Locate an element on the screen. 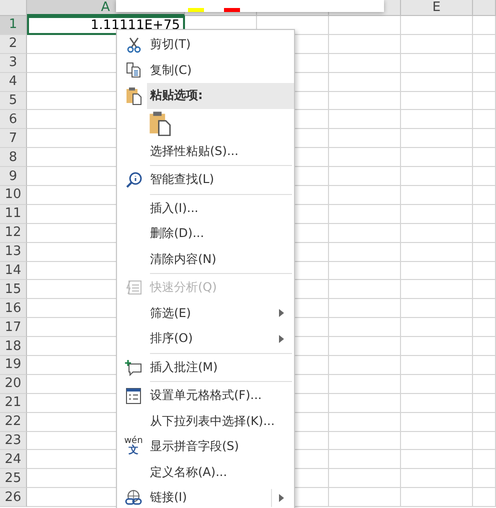  row-header: 8 is located at coordinates (13, 158).